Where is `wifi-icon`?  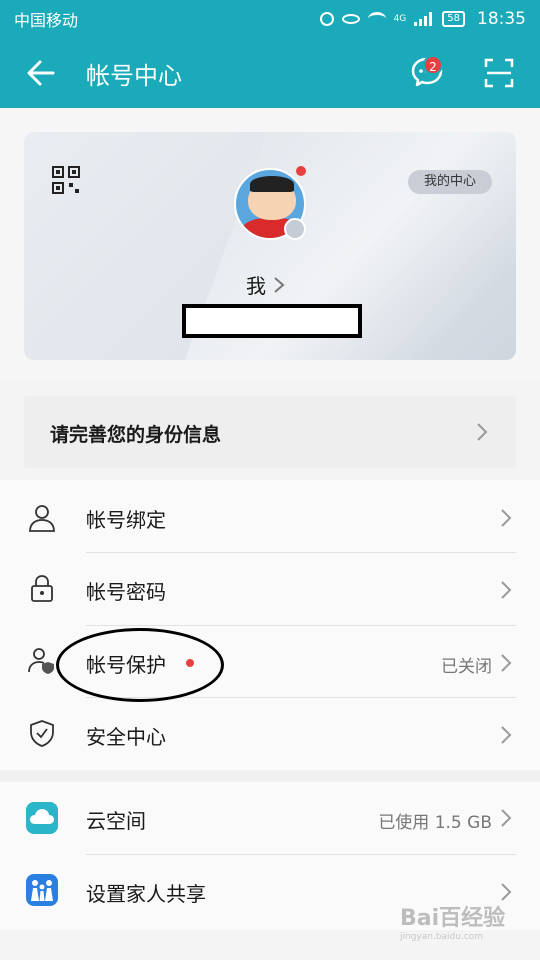 wifi-icon is located at coordinates (376, 19).